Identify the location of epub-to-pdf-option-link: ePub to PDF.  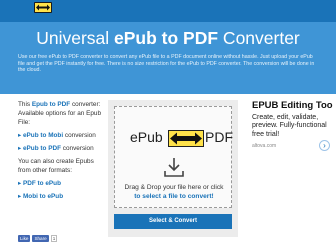
(42, 148).